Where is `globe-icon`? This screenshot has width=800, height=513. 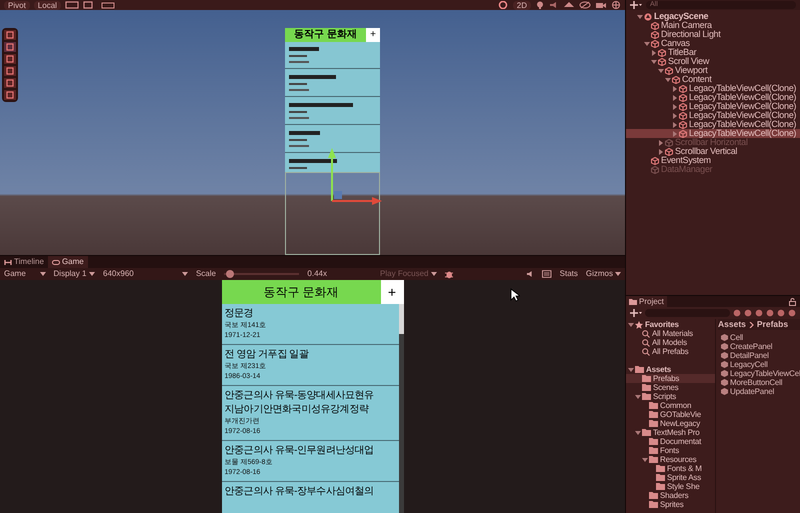 globe-icon is located at coordinates (616, 5).